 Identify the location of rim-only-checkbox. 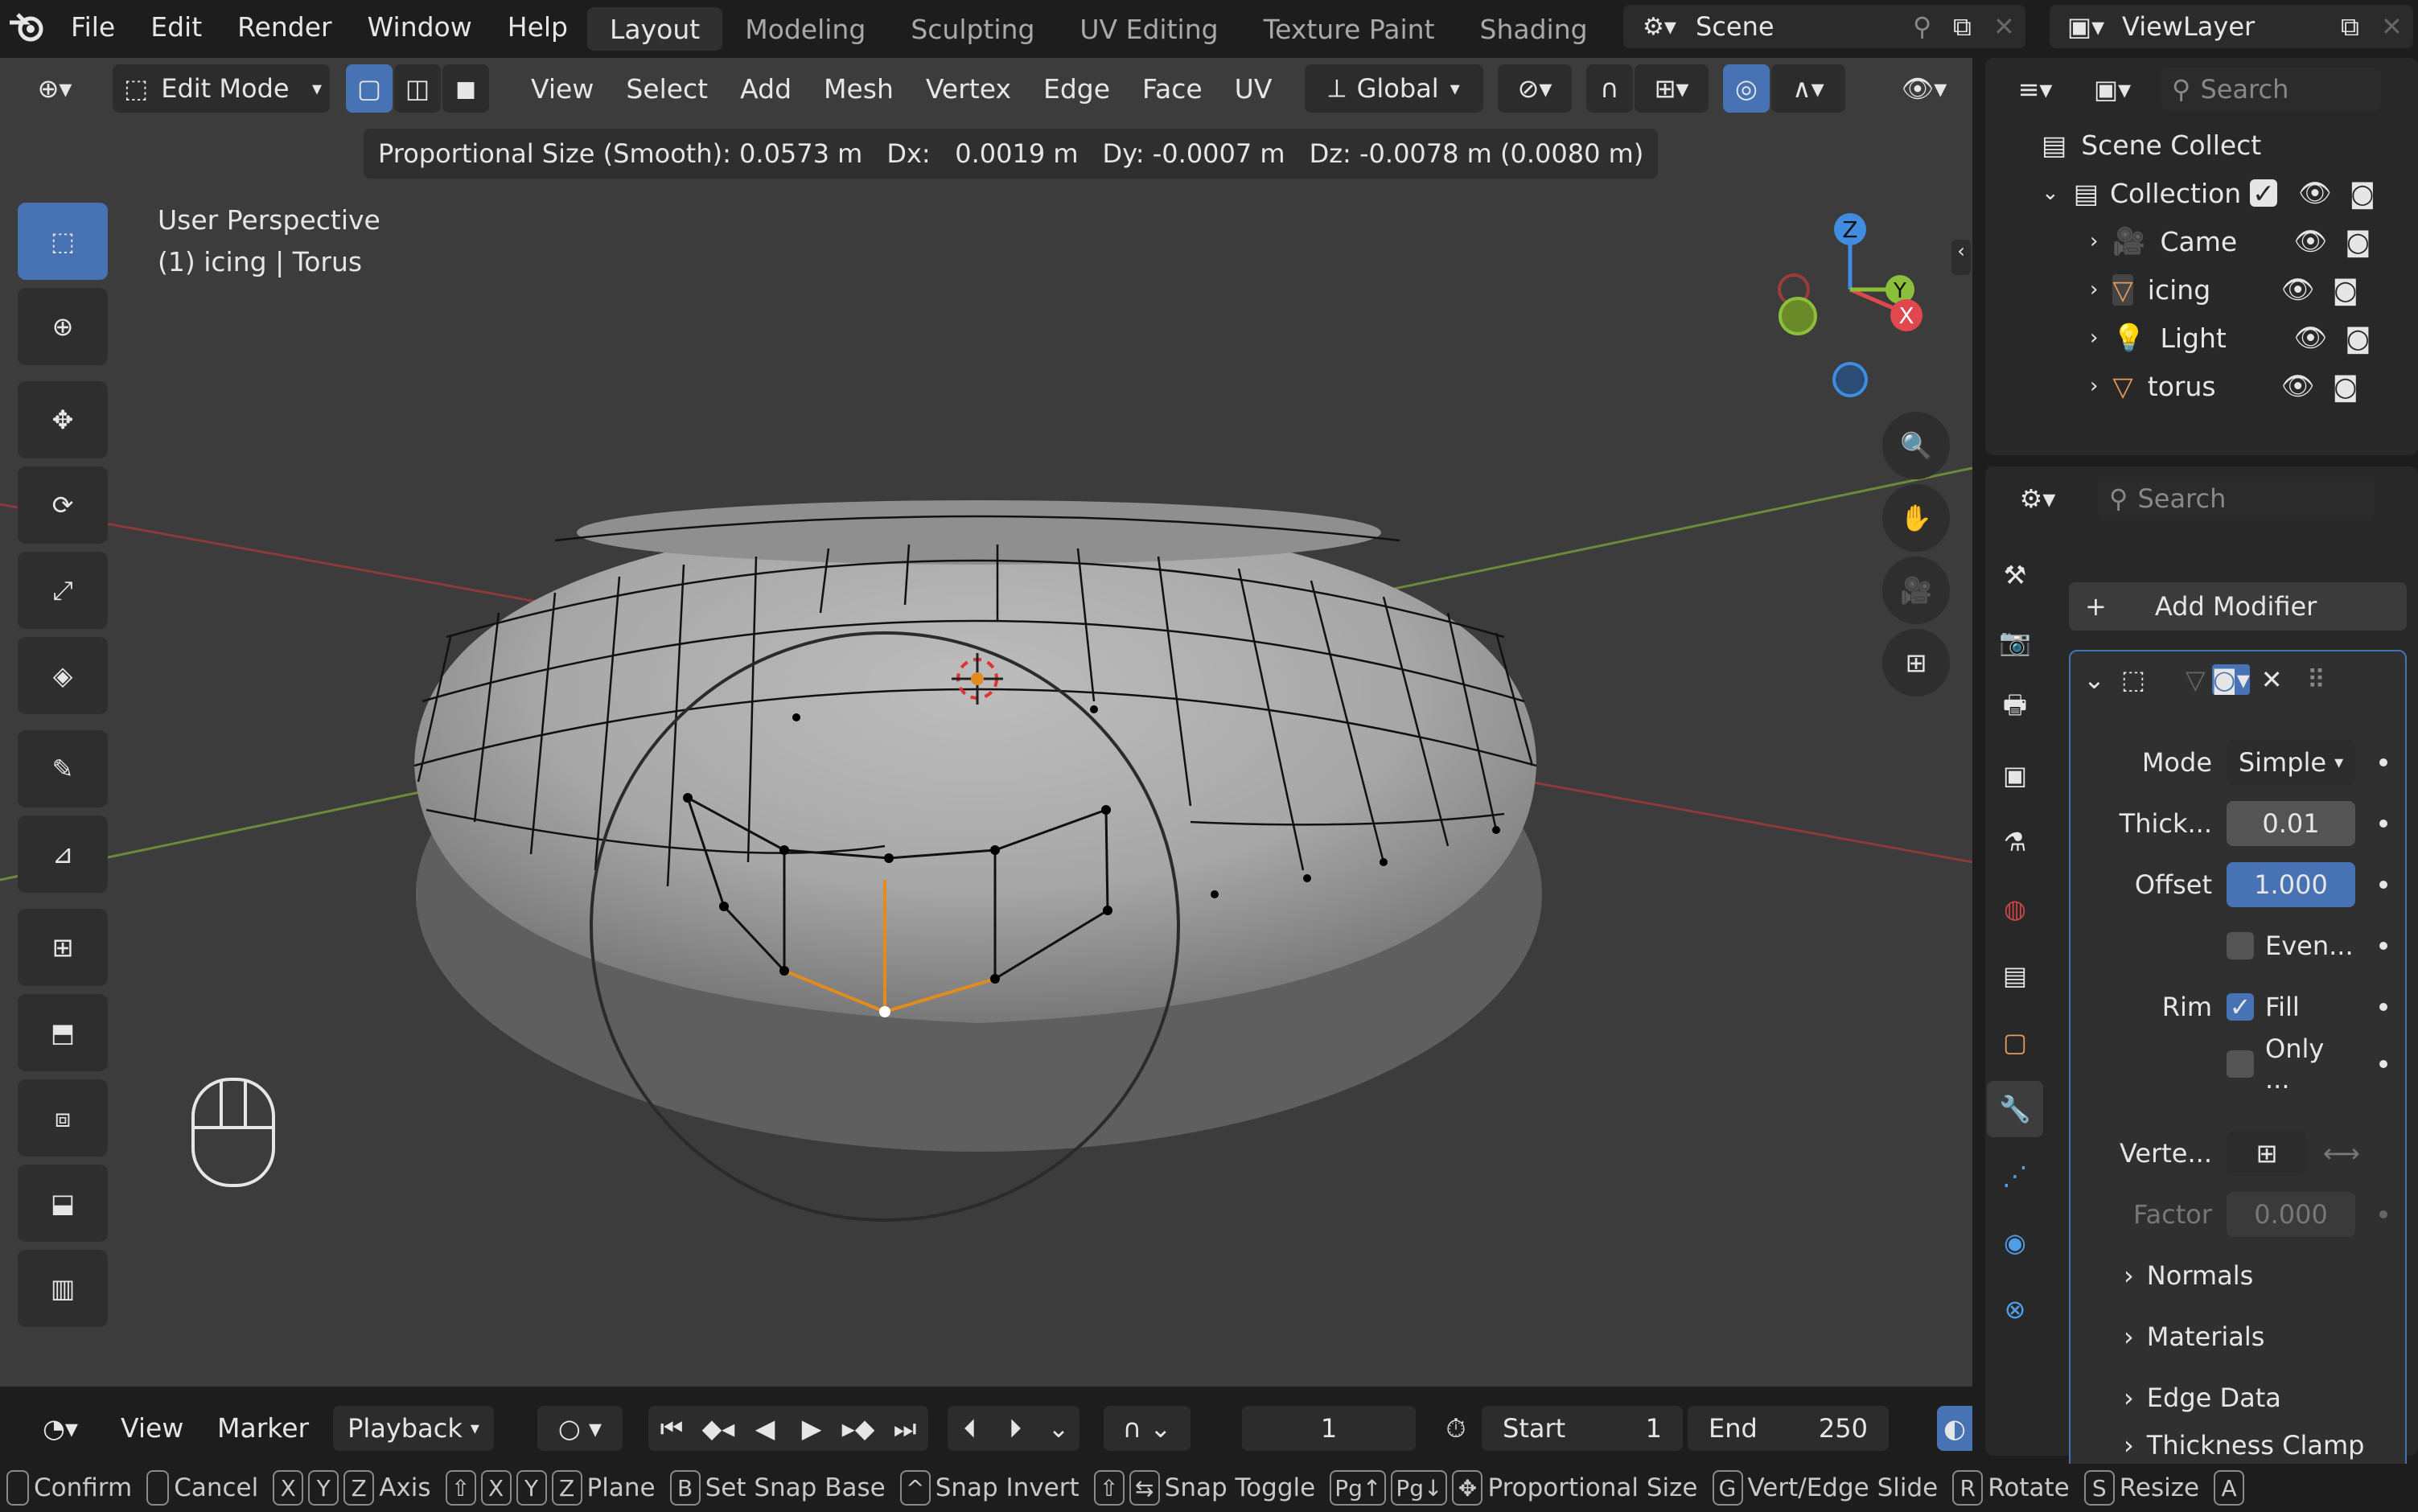
(2241, 1064).